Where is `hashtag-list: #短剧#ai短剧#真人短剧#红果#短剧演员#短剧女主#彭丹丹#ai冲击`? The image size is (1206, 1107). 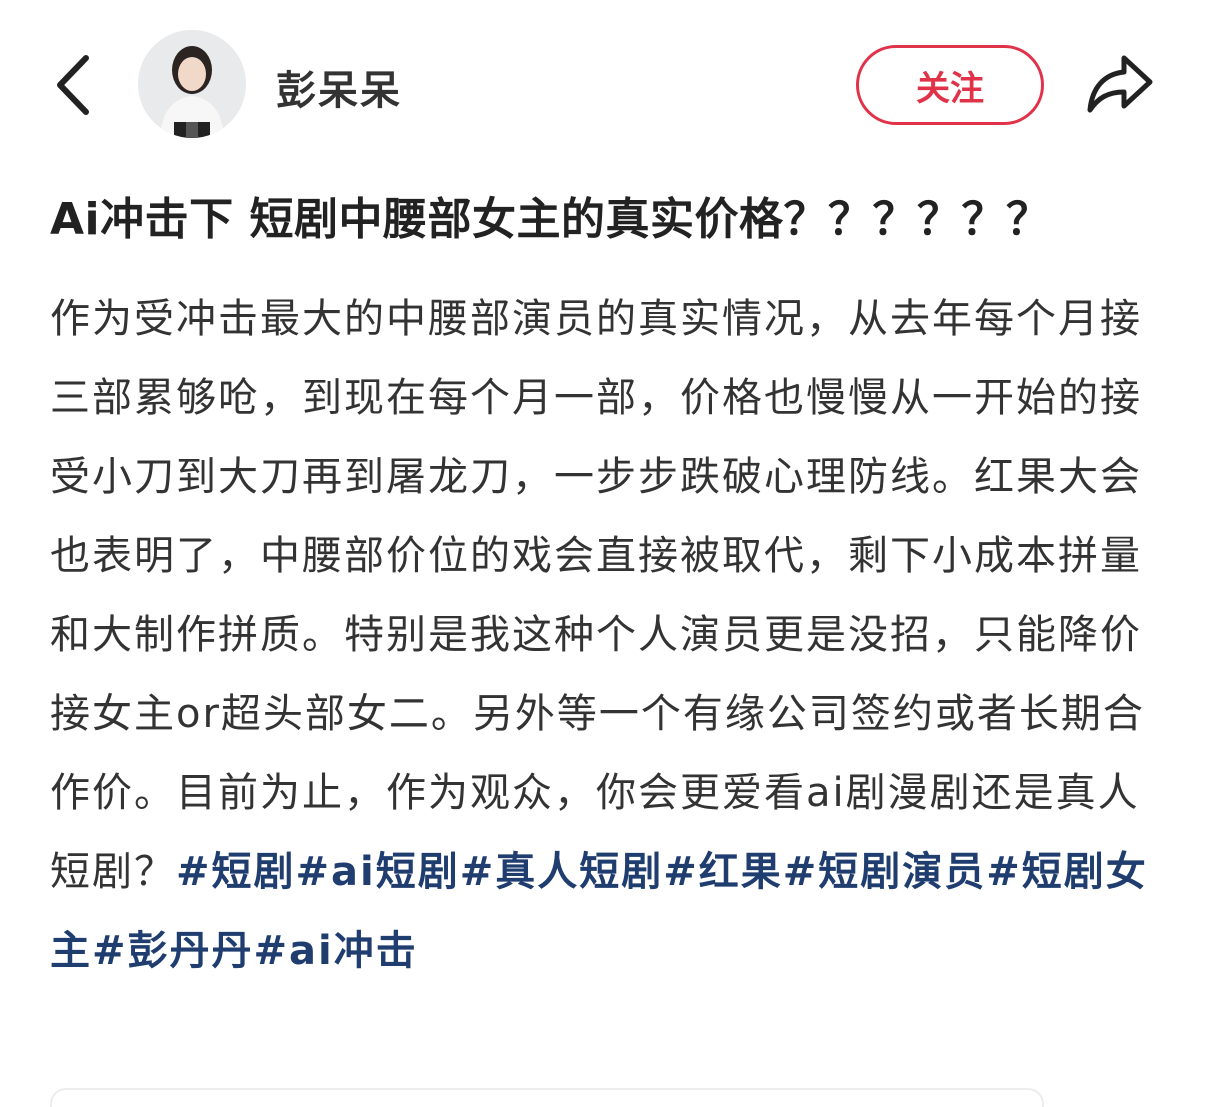
hashtag-list: #短剧#ai短剧#真人短剧#红果#短剧演员#短剧女主#彭丹丹#ai冲击 is located at coordinates (599, 911).